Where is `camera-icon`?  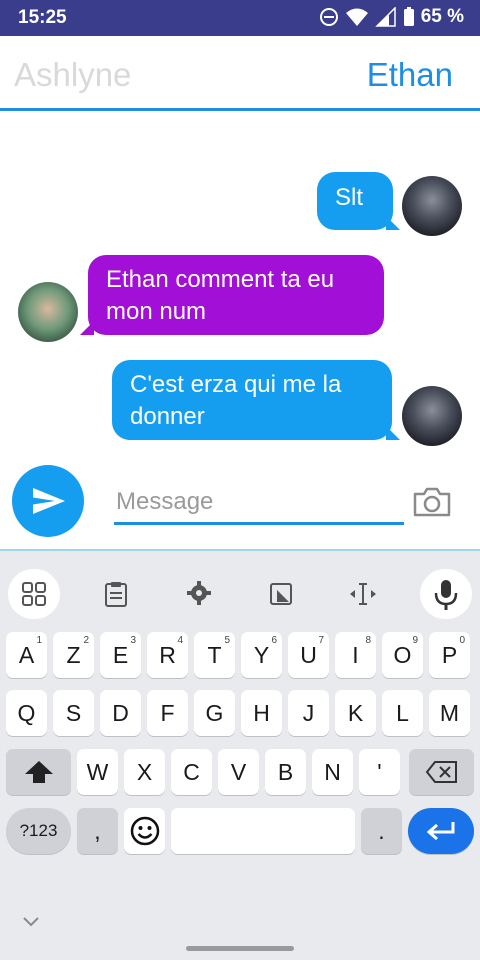
camera-icon is located at coordinates (432, 502).